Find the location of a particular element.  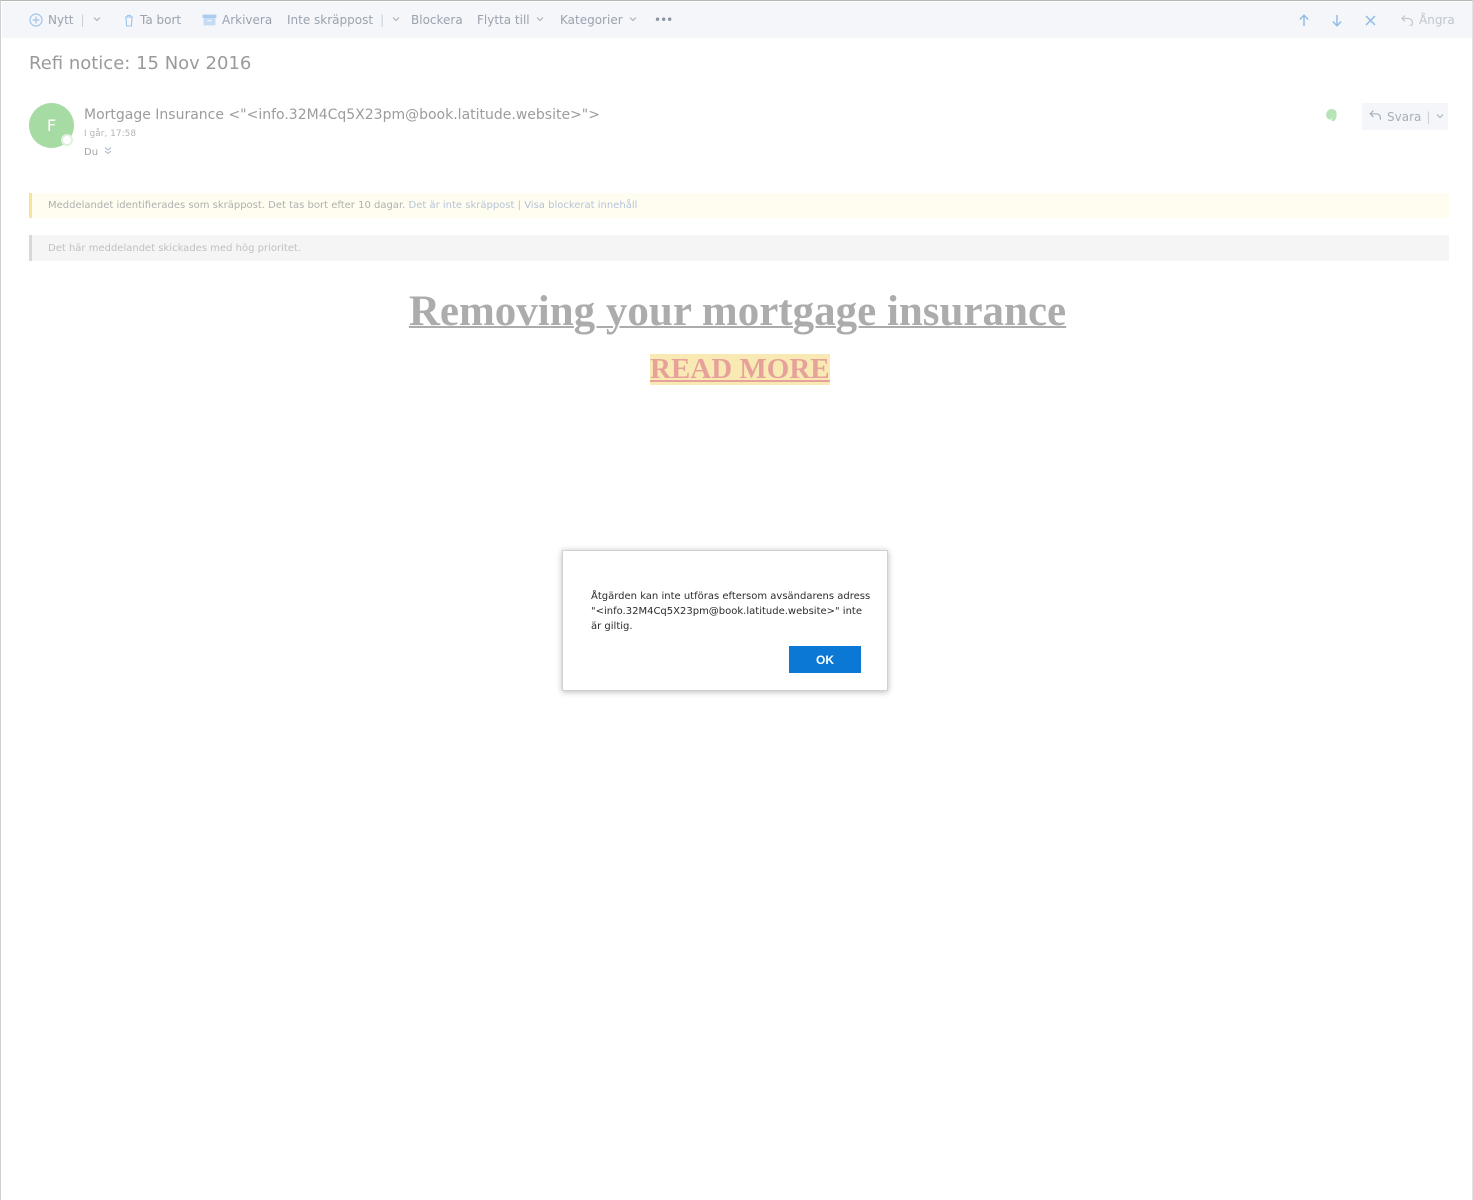

read-more-link: READ MORE is located at coordinates (740, 369).